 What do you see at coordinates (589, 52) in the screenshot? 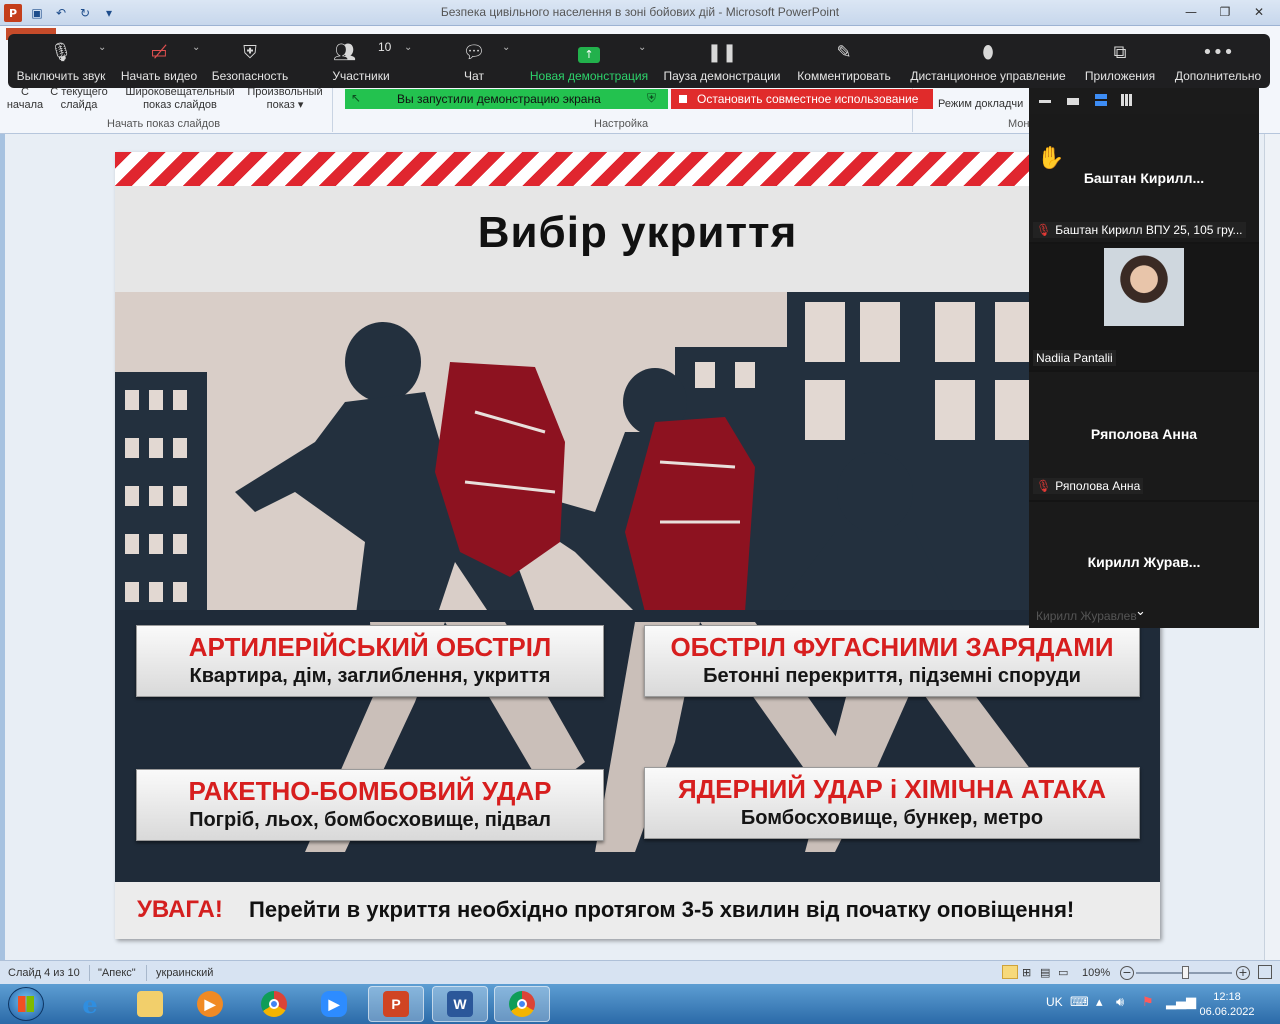
I see `share-screen-icon: ↑` at bounding box center [589, 52].